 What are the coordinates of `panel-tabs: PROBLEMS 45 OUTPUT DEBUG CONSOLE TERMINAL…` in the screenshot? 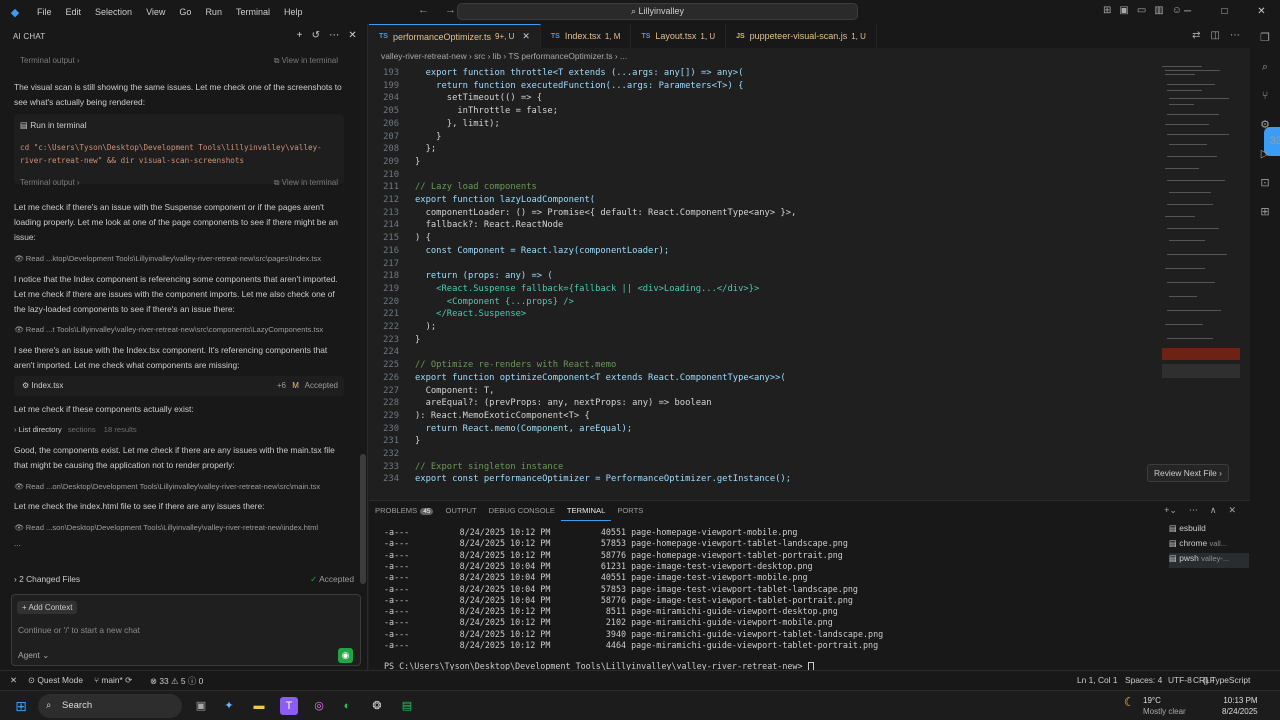 It's located at (509, 511).